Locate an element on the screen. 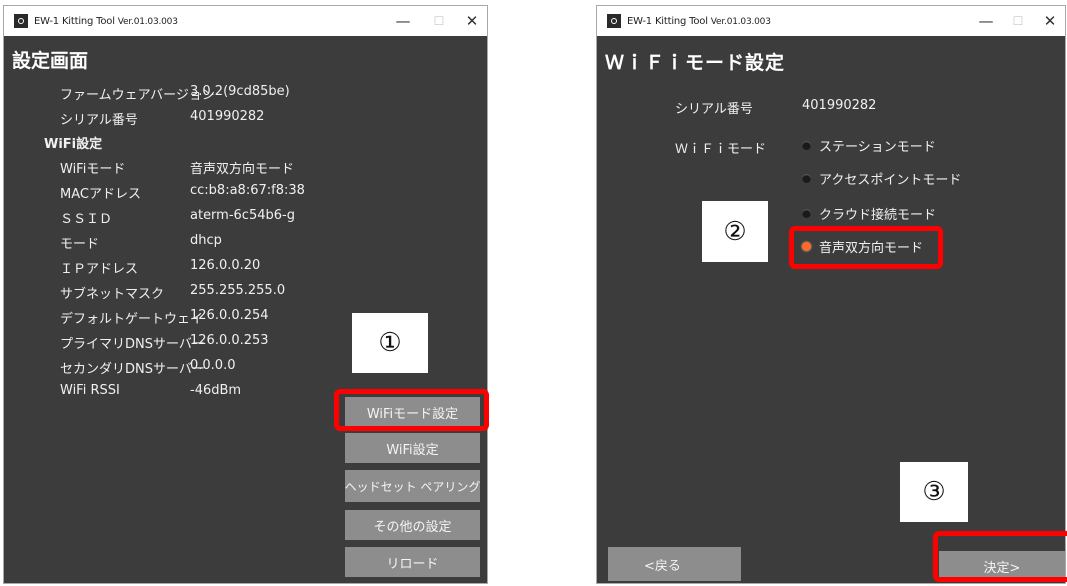  highlight-confirm-button is located at coordinates (1000, 556).